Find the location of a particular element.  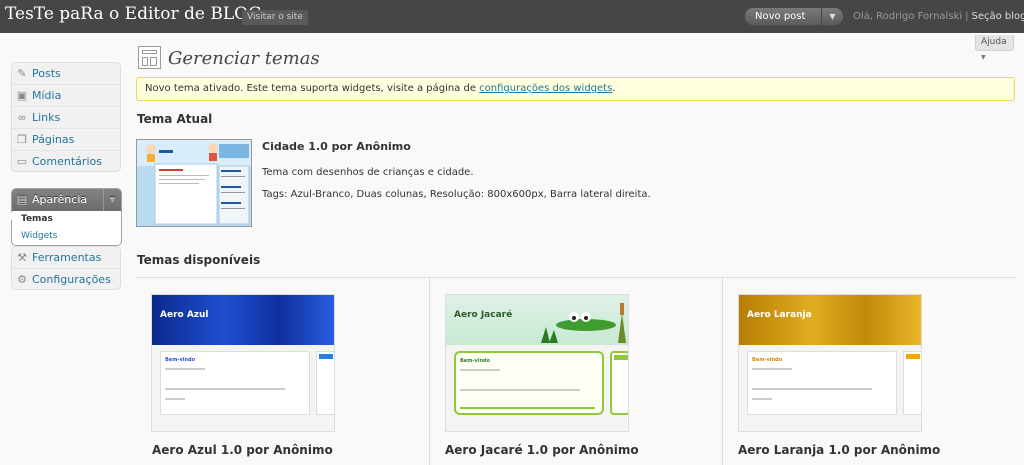

current-theme-screenshot is located at coordinates (194, 183).